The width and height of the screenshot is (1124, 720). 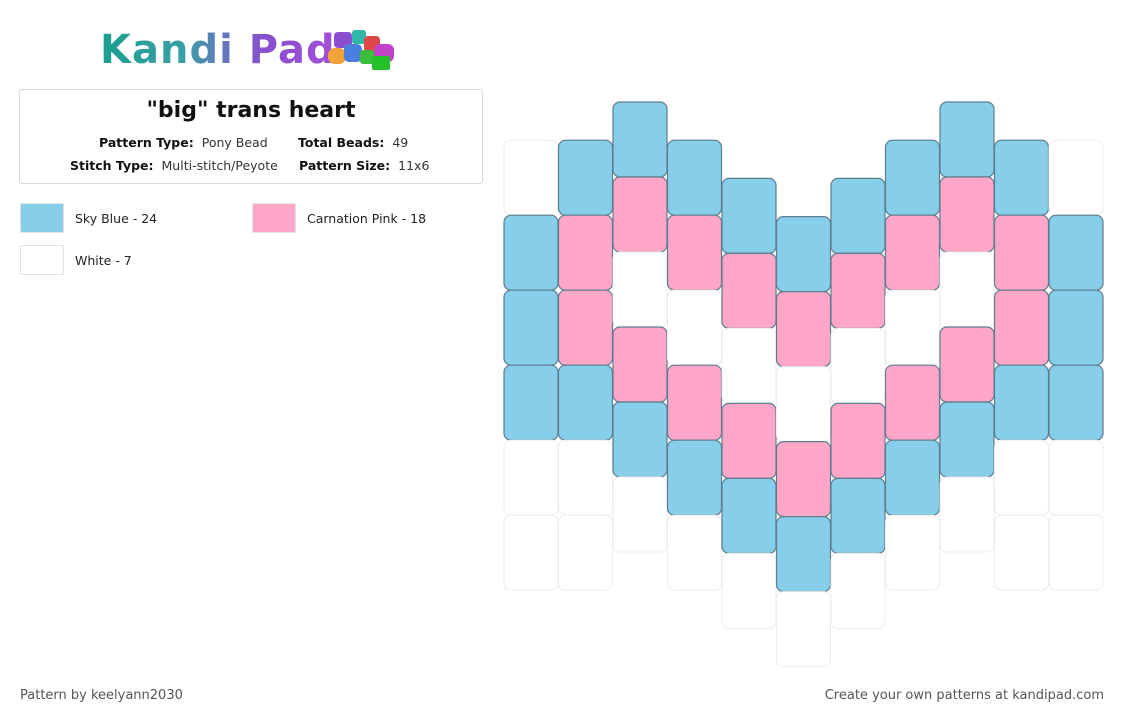 What do you see at coordinates (640, 514) in the screenshot?
I see `bead-c2-r5` at bounding box center [640, 514].